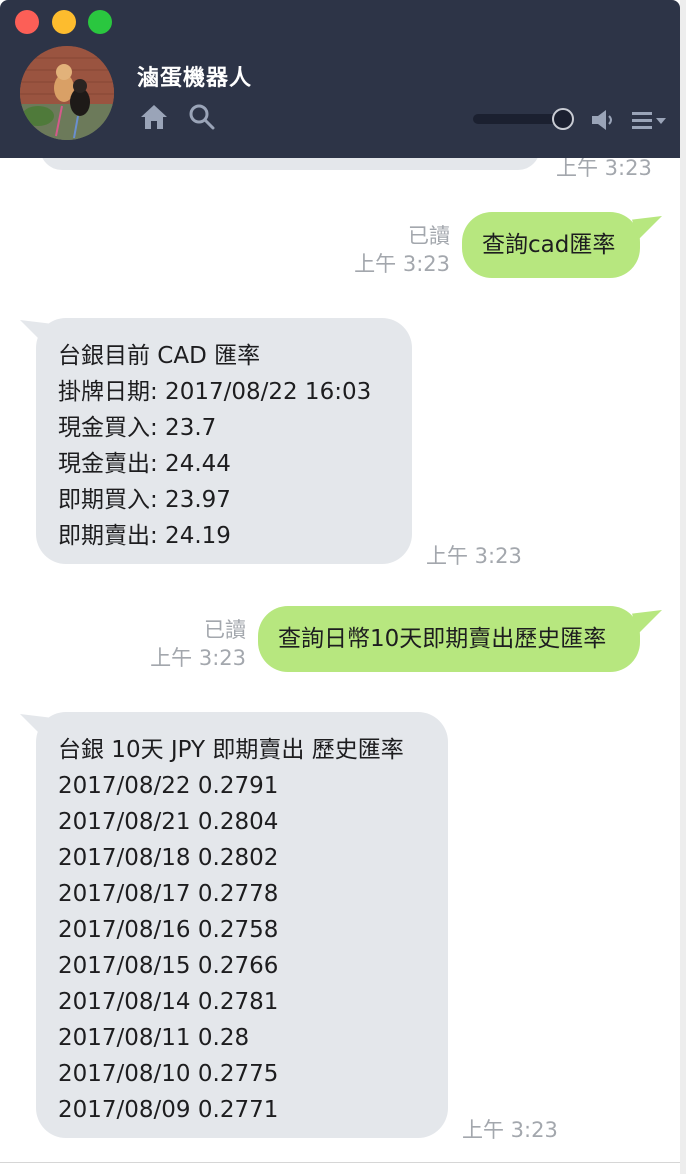  I want to click on window-maximize-button, so click(100, 22).